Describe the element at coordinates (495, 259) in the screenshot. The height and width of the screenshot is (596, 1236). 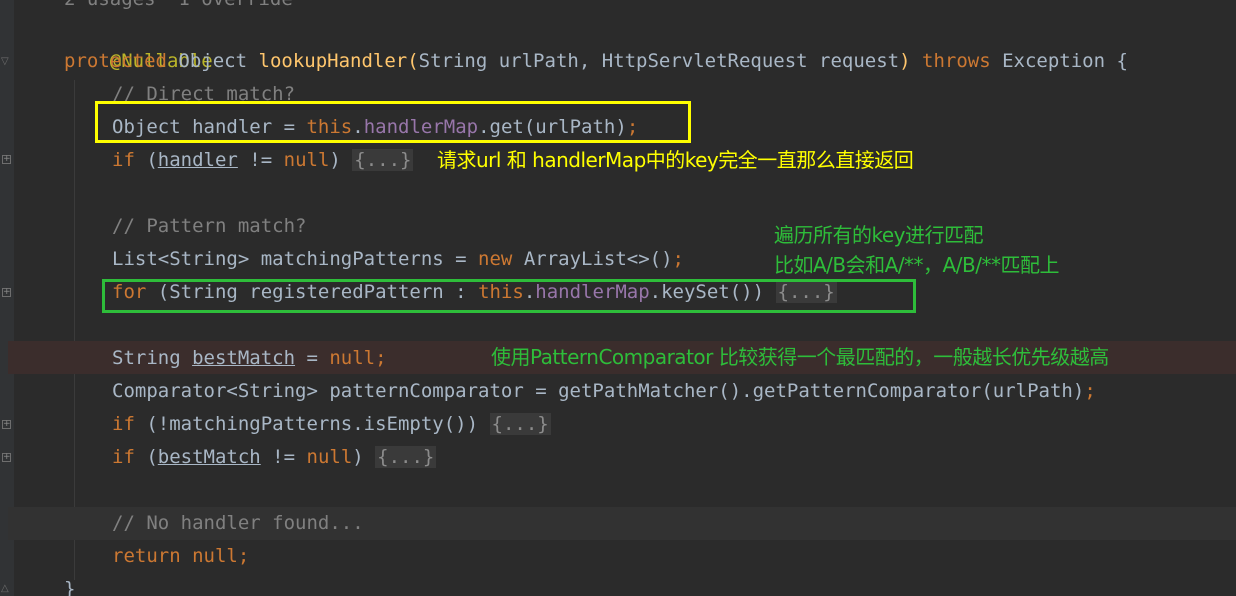
I see `keyword-token: new` at that location.